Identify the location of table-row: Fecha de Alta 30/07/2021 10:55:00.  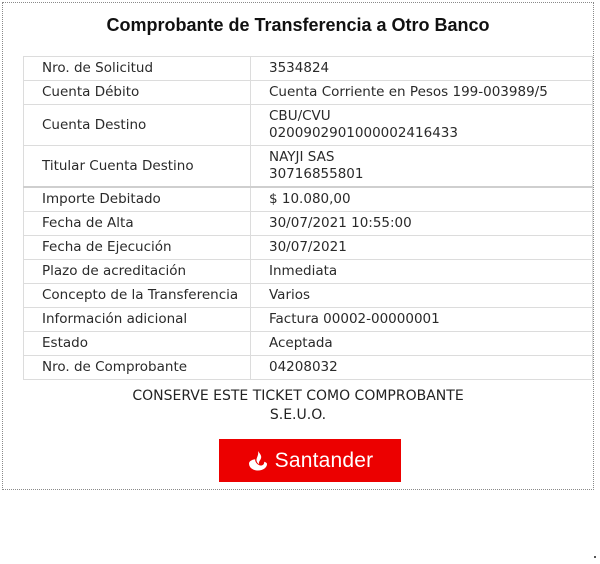
(308, 223).